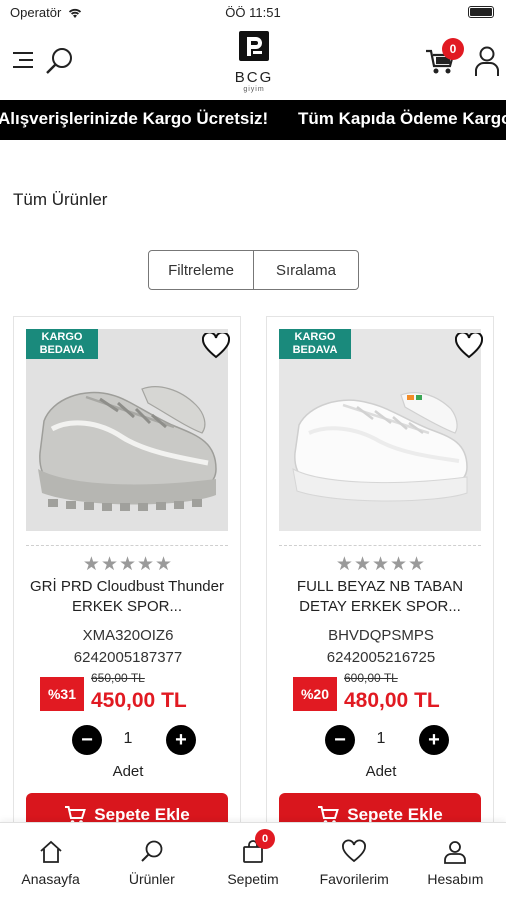  What do you see at coordinates (381, 635) in the screenshot?
I see `product-code: BHVDQPSMPS` at bounding box center [381, 635].